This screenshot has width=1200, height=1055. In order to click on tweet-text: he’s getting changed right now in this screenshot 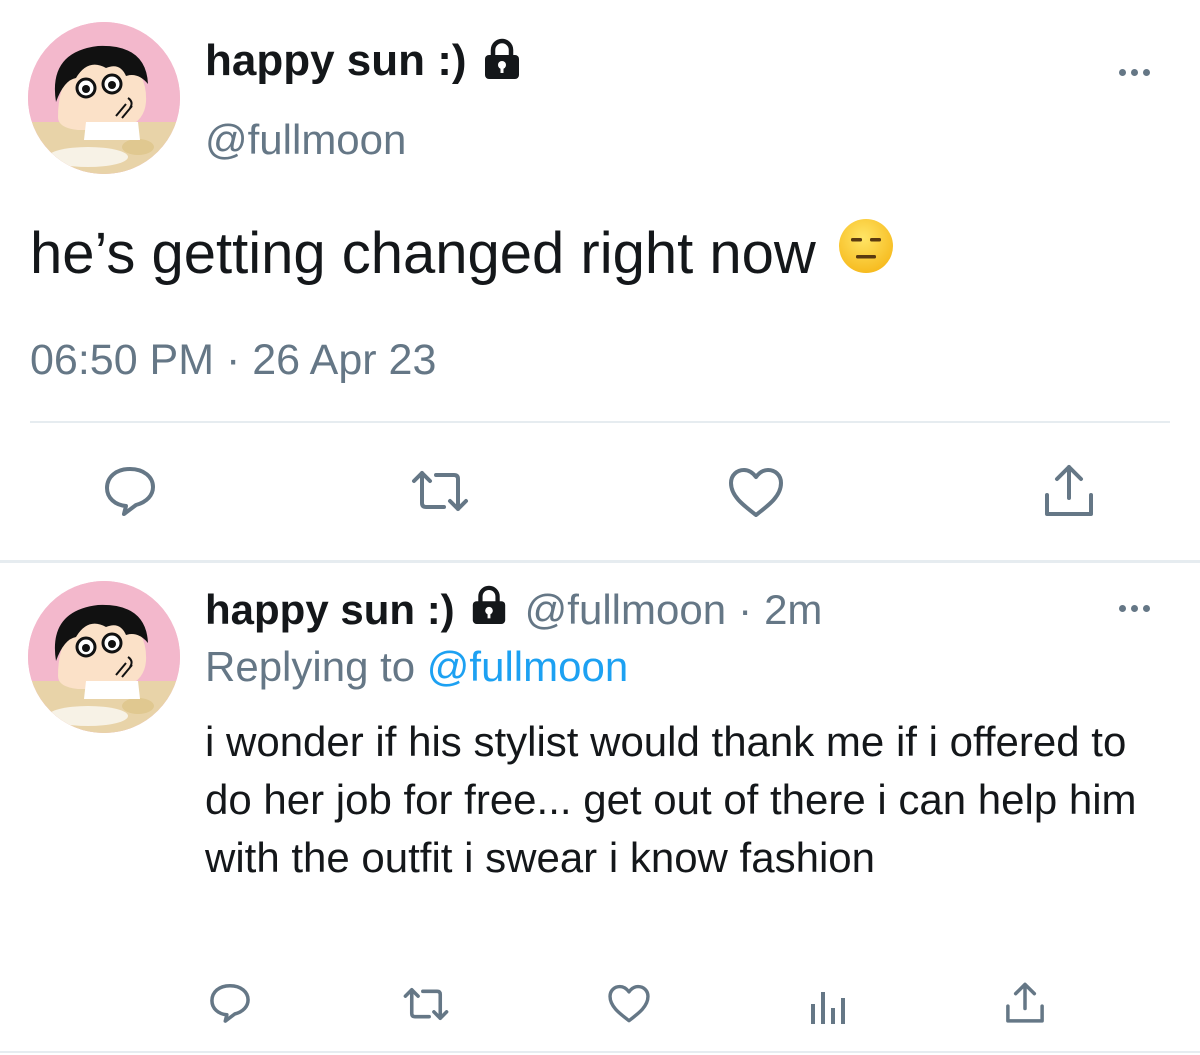, I will do `click(462, 253)`.